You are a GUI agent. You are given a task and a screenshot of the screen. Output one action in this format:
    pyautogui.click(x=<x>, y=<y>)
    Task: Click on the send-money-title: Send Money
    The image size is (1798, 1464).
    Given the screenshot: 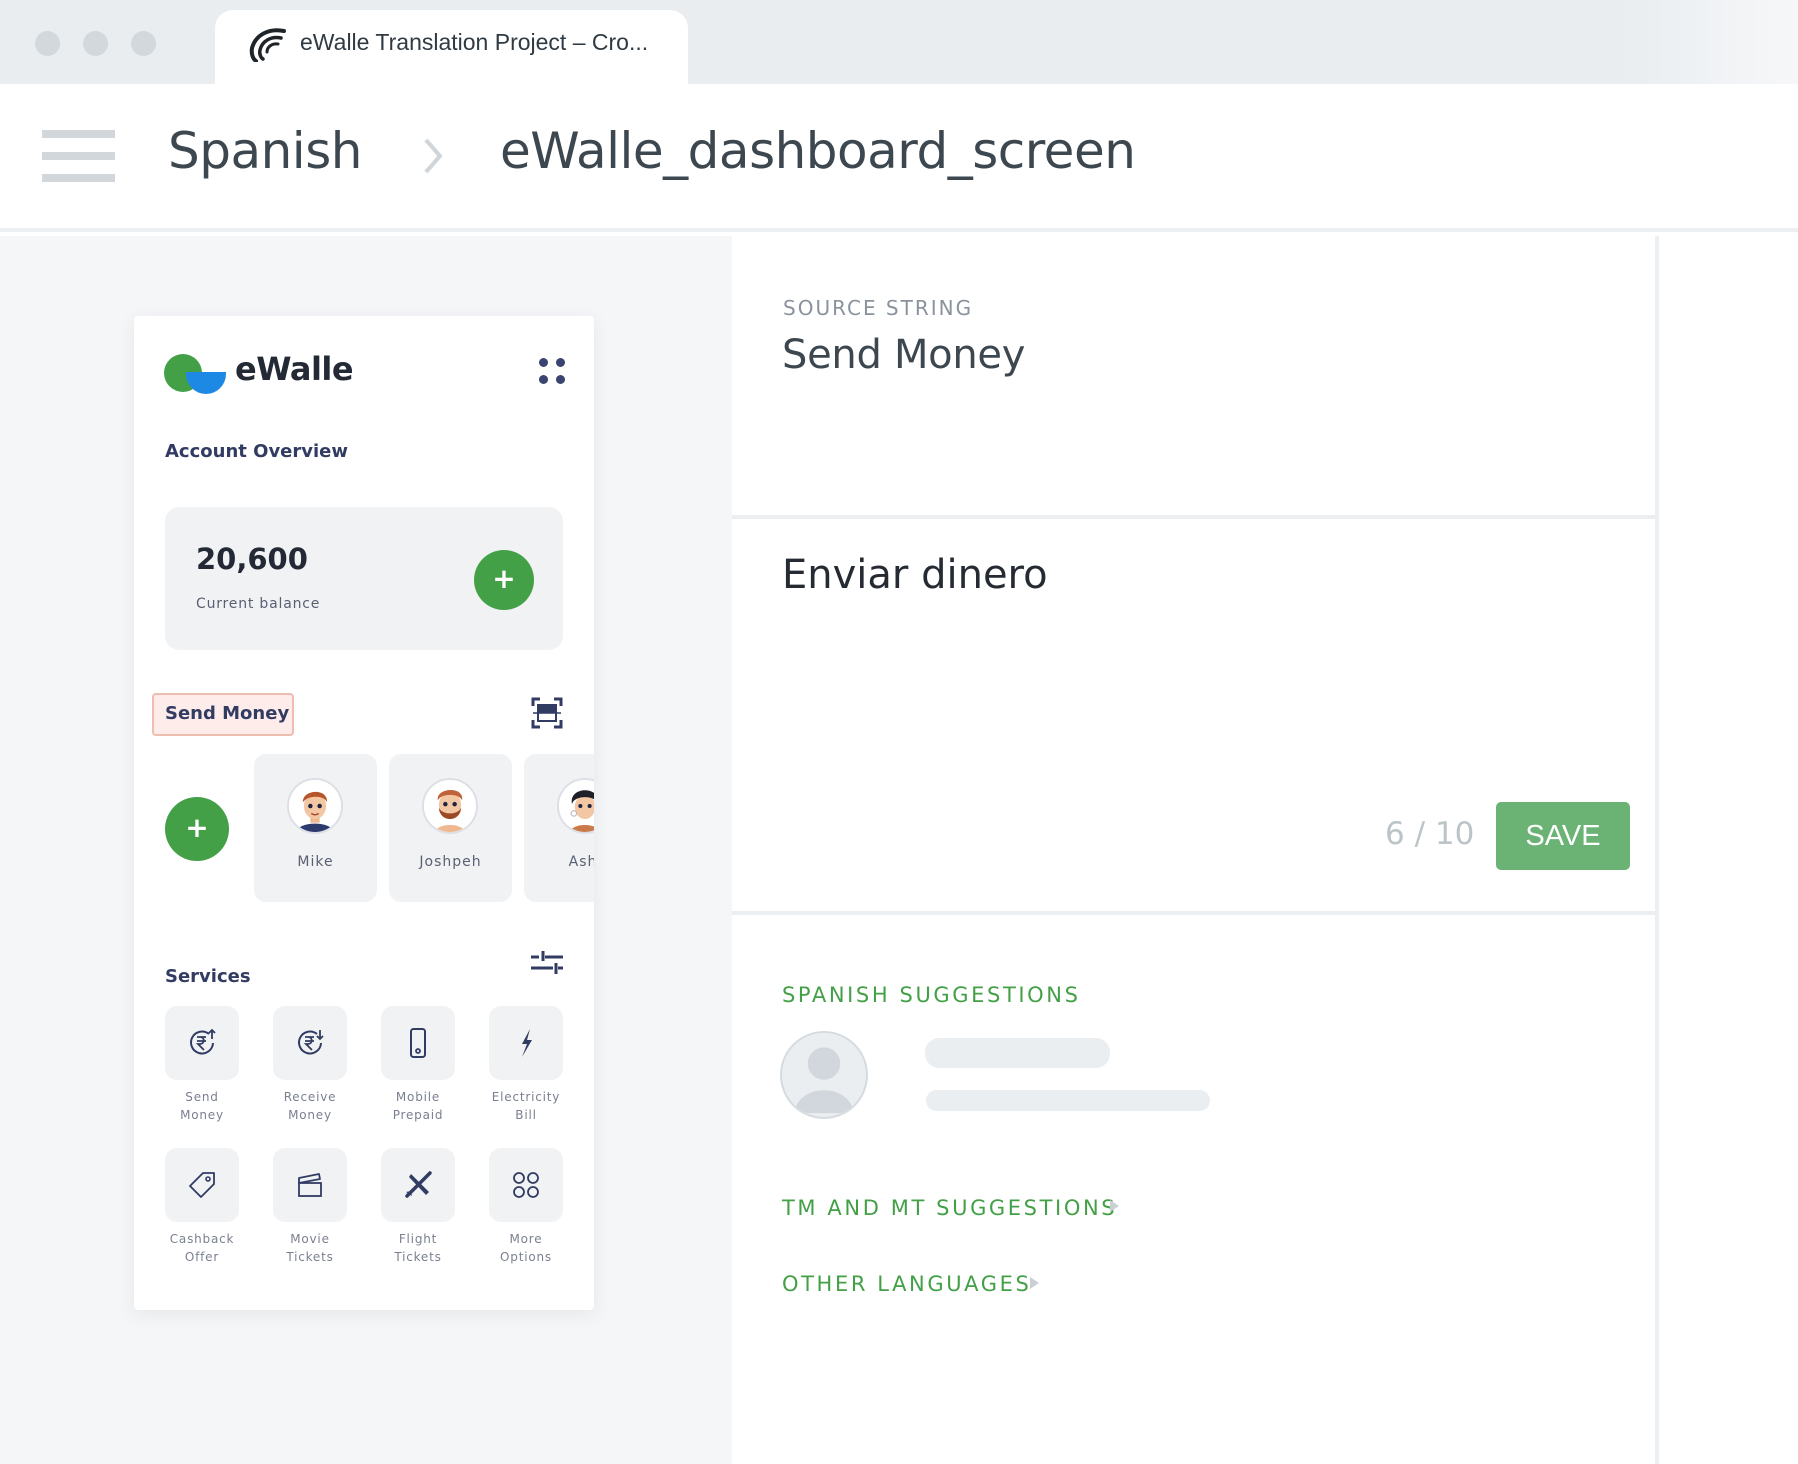 What is the action you would take?
    pyautogui.click(x=227, y=713)
    